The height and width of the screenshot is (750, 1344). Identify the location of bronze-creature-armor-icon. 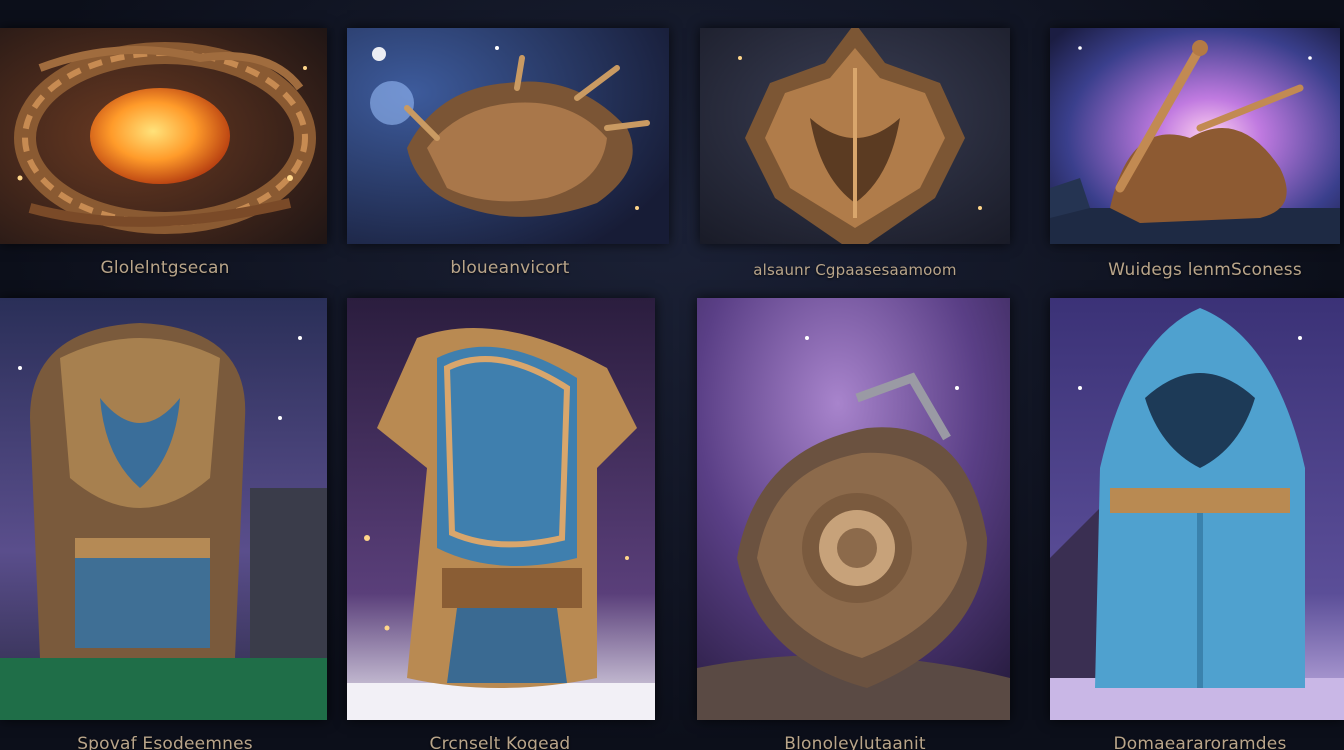
(508, 136).